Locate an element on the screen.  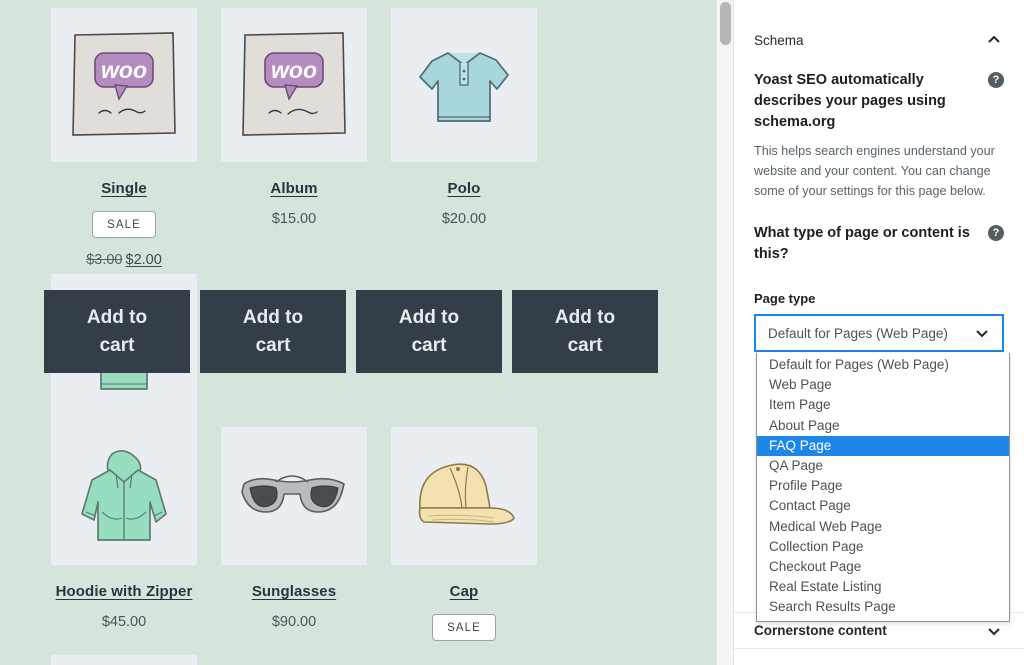
page-type-option: Collection Page is located at coordinates (883, 547).